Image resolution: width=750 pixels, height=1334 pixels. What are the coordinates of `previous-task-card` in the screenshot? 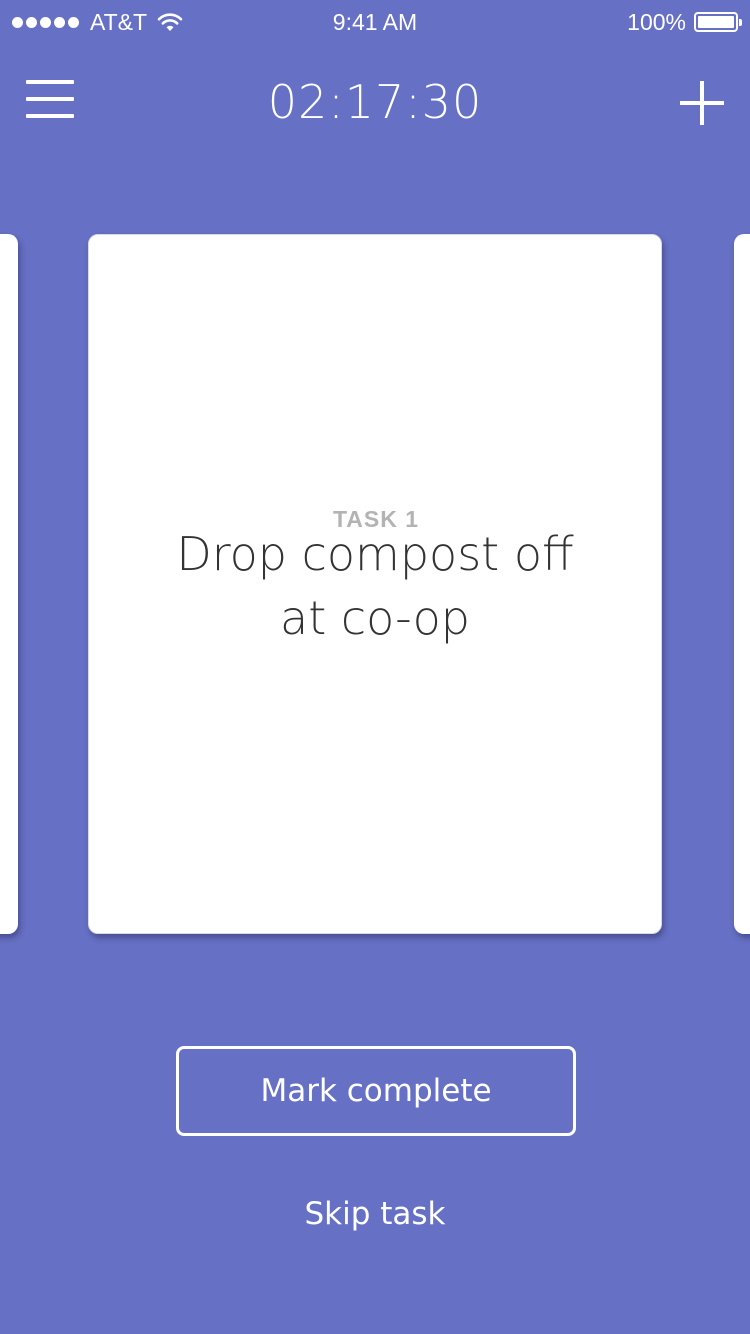 It's located at (9, 584).